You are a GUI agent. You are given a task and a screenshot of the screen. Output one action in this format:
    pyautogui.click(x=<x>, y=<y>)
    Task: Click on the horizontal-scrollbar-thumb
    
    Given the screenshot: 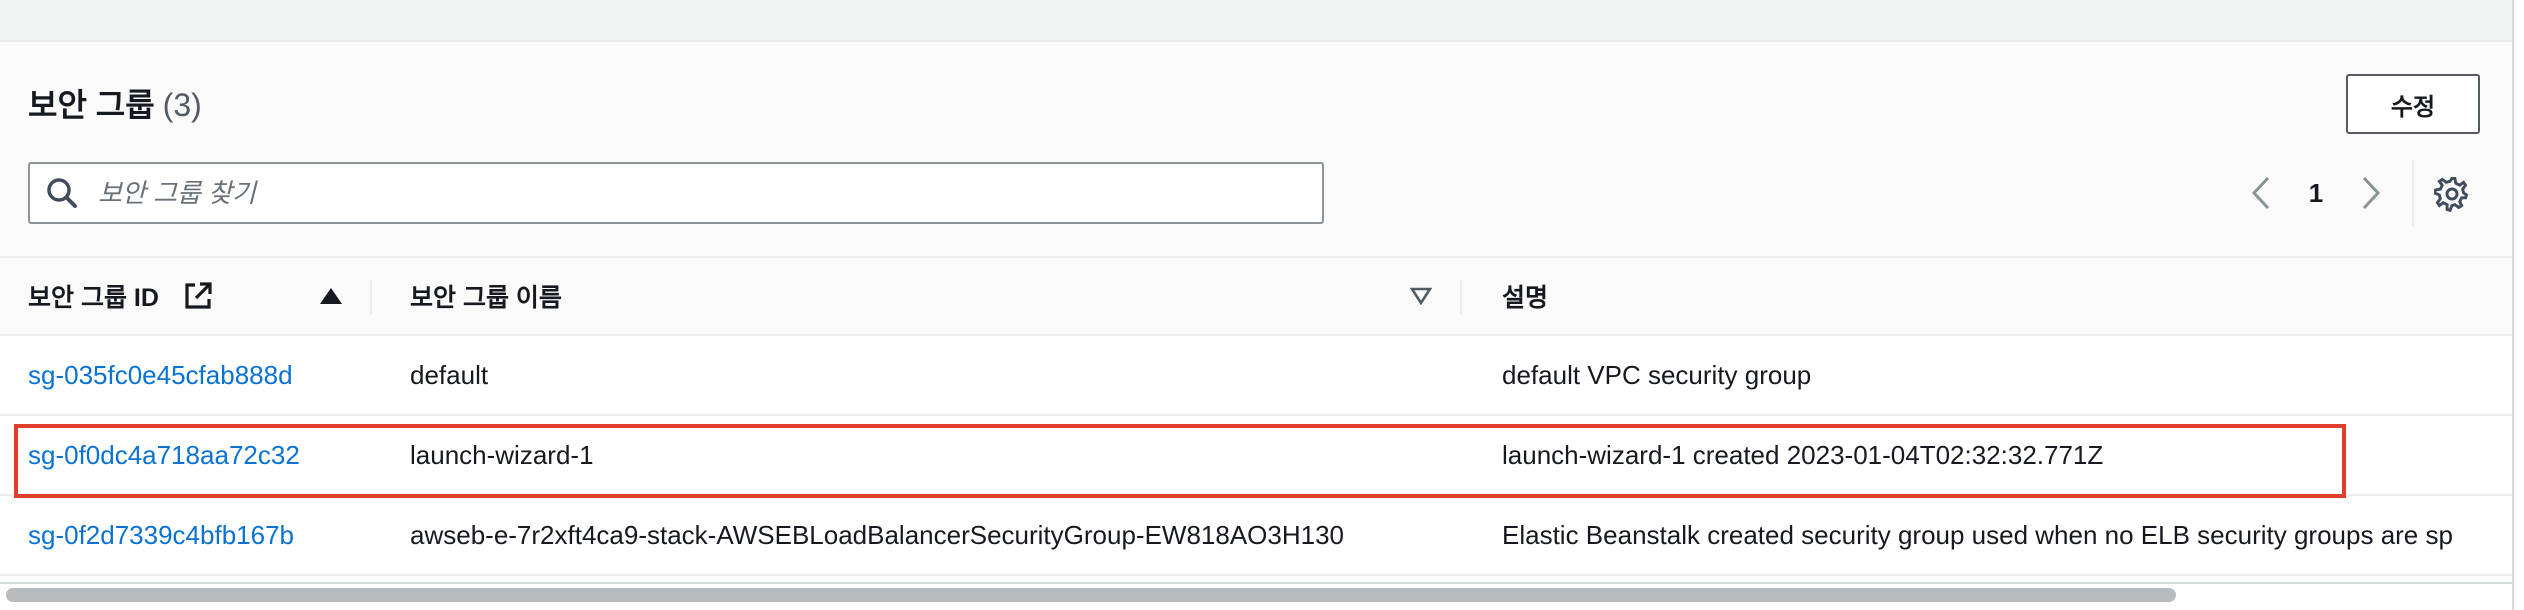 What is the action you would take?
    pyautogui.click(x=1091, y=595)
    